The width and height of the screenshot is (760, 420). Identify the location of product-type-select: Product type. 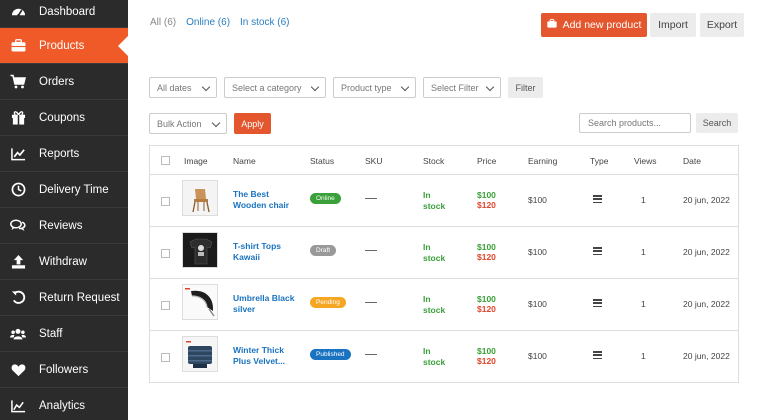
(374, 87).